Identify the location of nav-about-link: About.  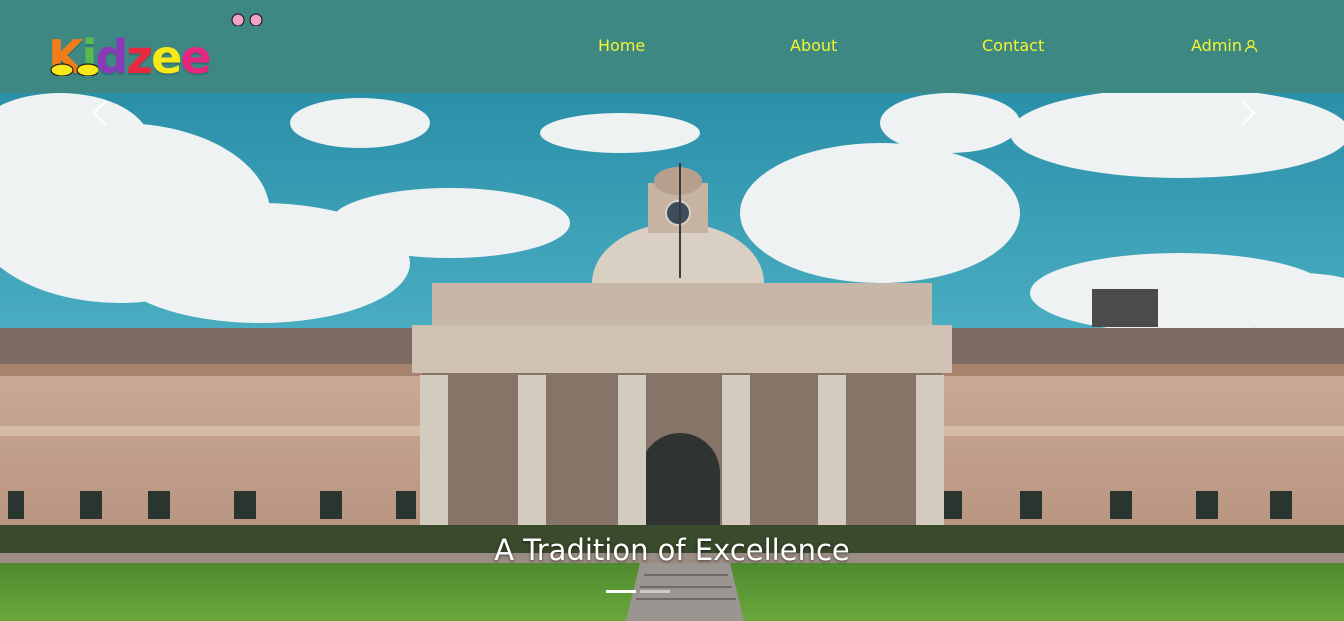
(813, 45).